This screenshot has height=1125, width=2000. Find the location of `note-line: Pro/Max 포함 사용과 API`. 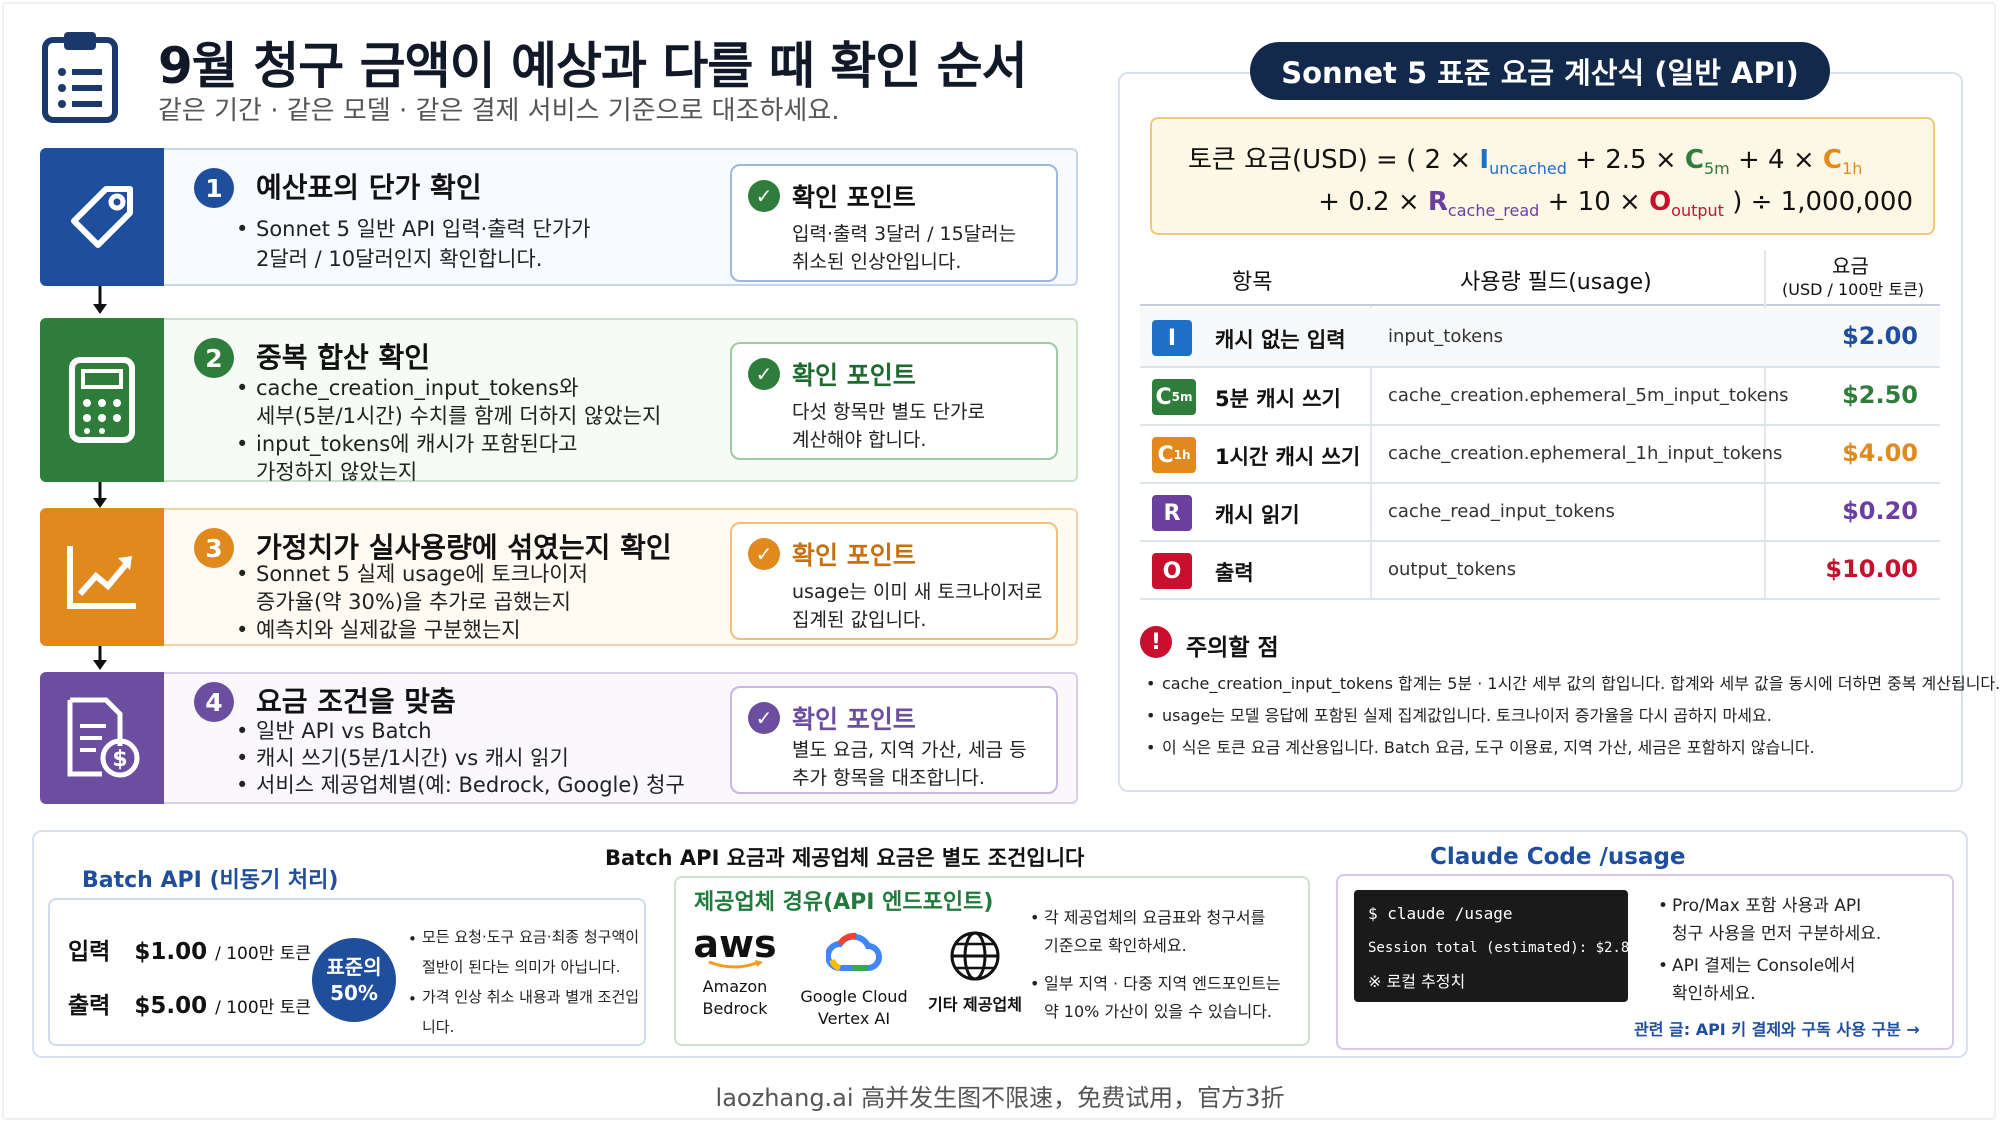

note-line: Pro/Max 포함 사용과 API is located at coordinates (1767, 906).